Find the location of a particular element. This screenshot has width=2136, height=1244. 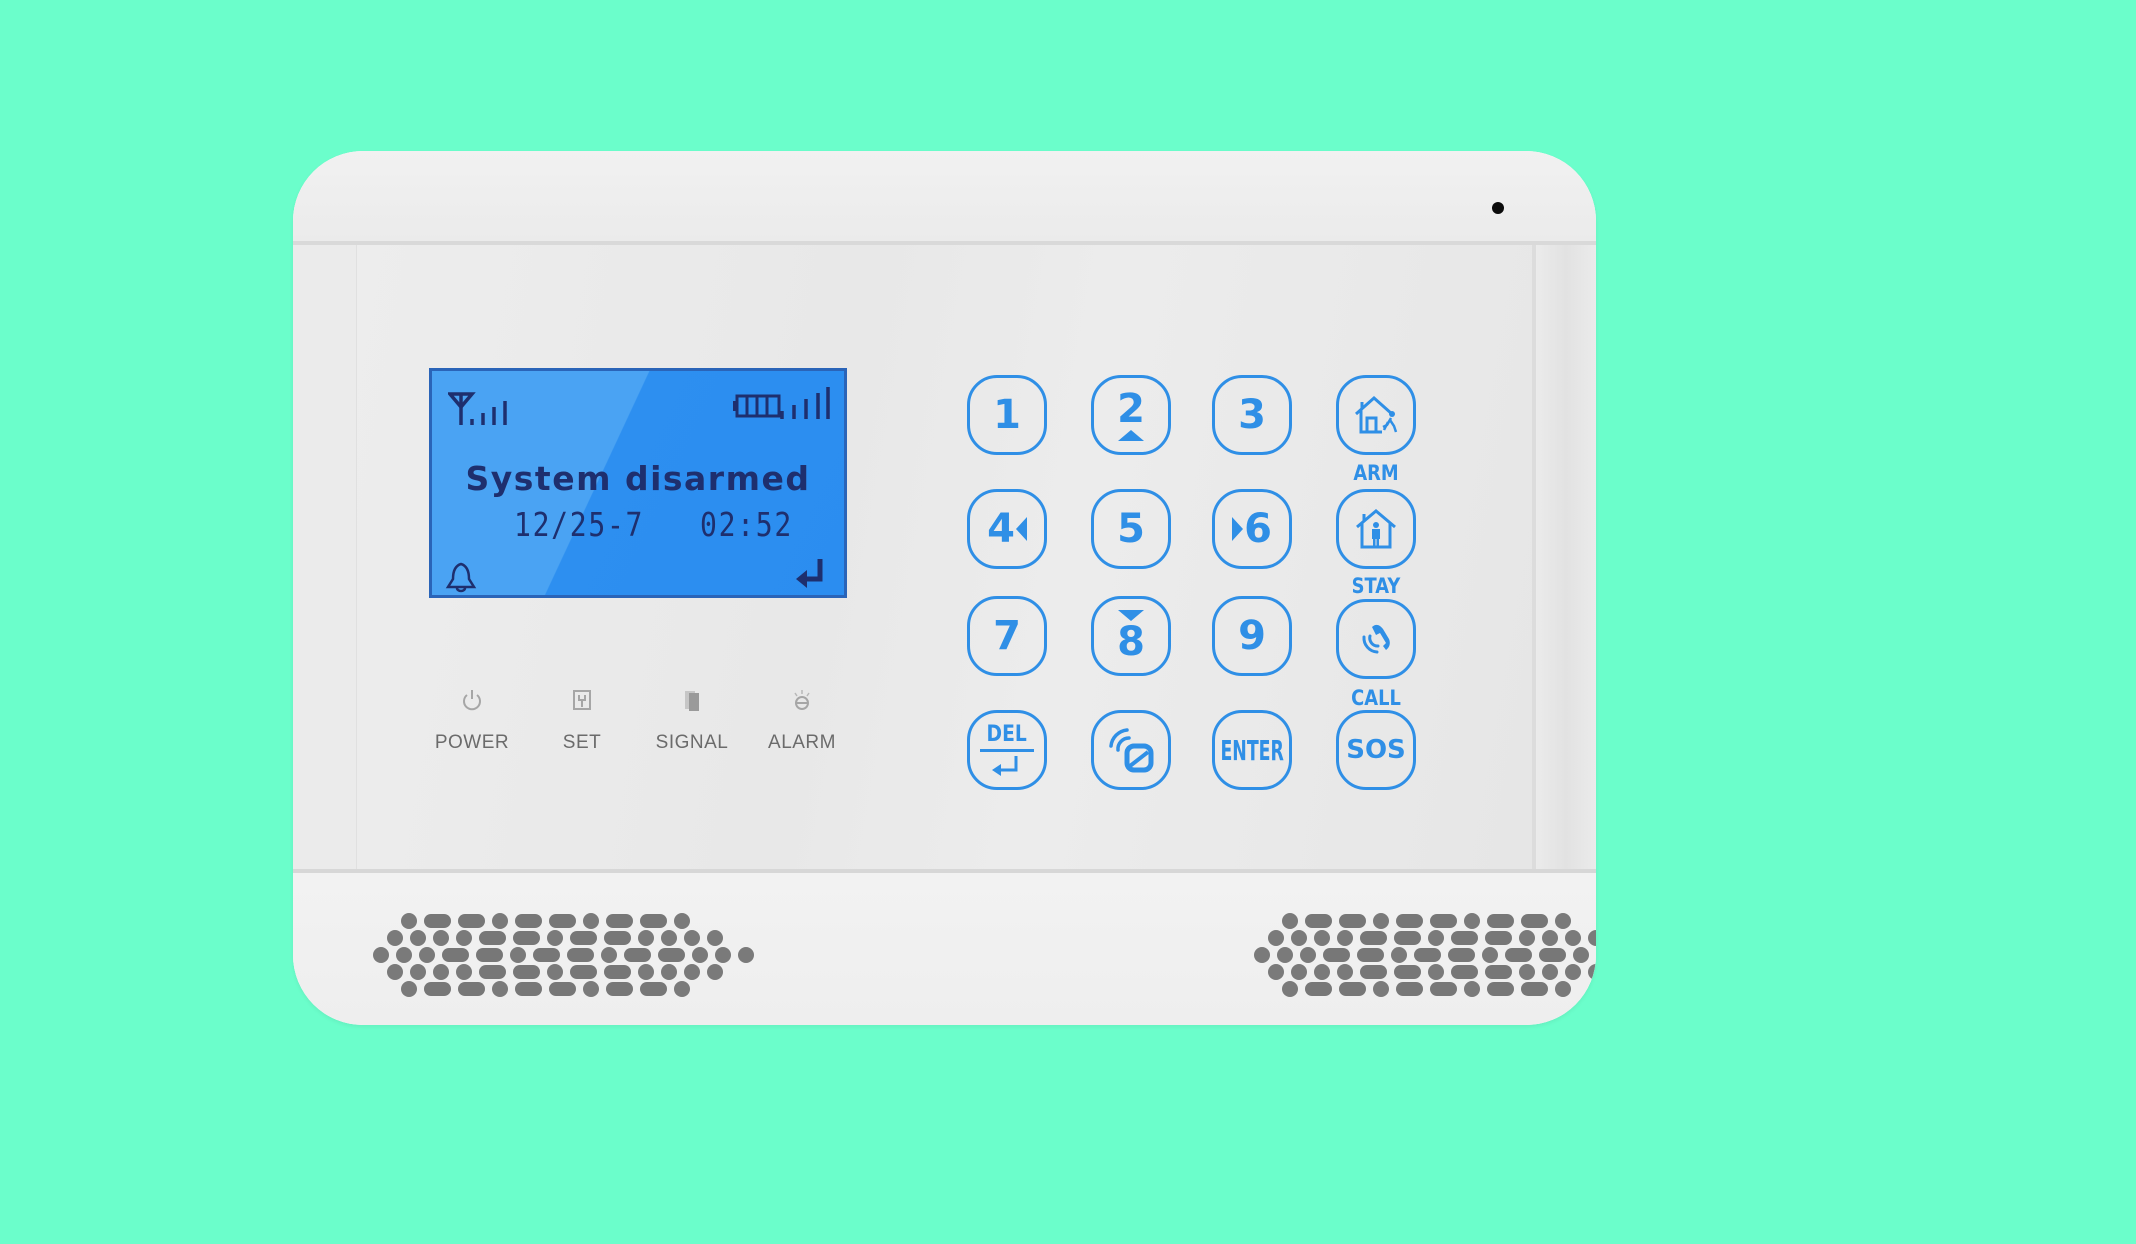

del-divider is located at coordinates (1007, 750).